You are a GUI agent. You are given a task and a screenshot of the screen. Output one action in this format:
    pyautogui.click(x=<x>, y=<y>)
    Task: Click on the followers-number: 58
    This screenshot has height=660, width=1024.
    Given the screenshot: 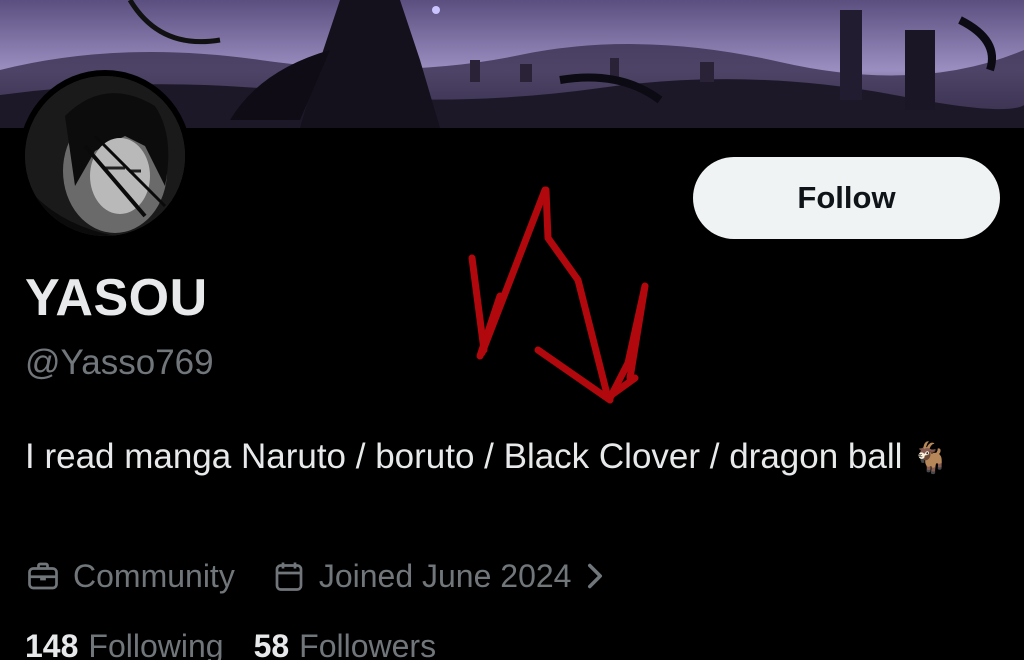 What is the action you would take?
    pyautogui.click(x=271, y=644)
    